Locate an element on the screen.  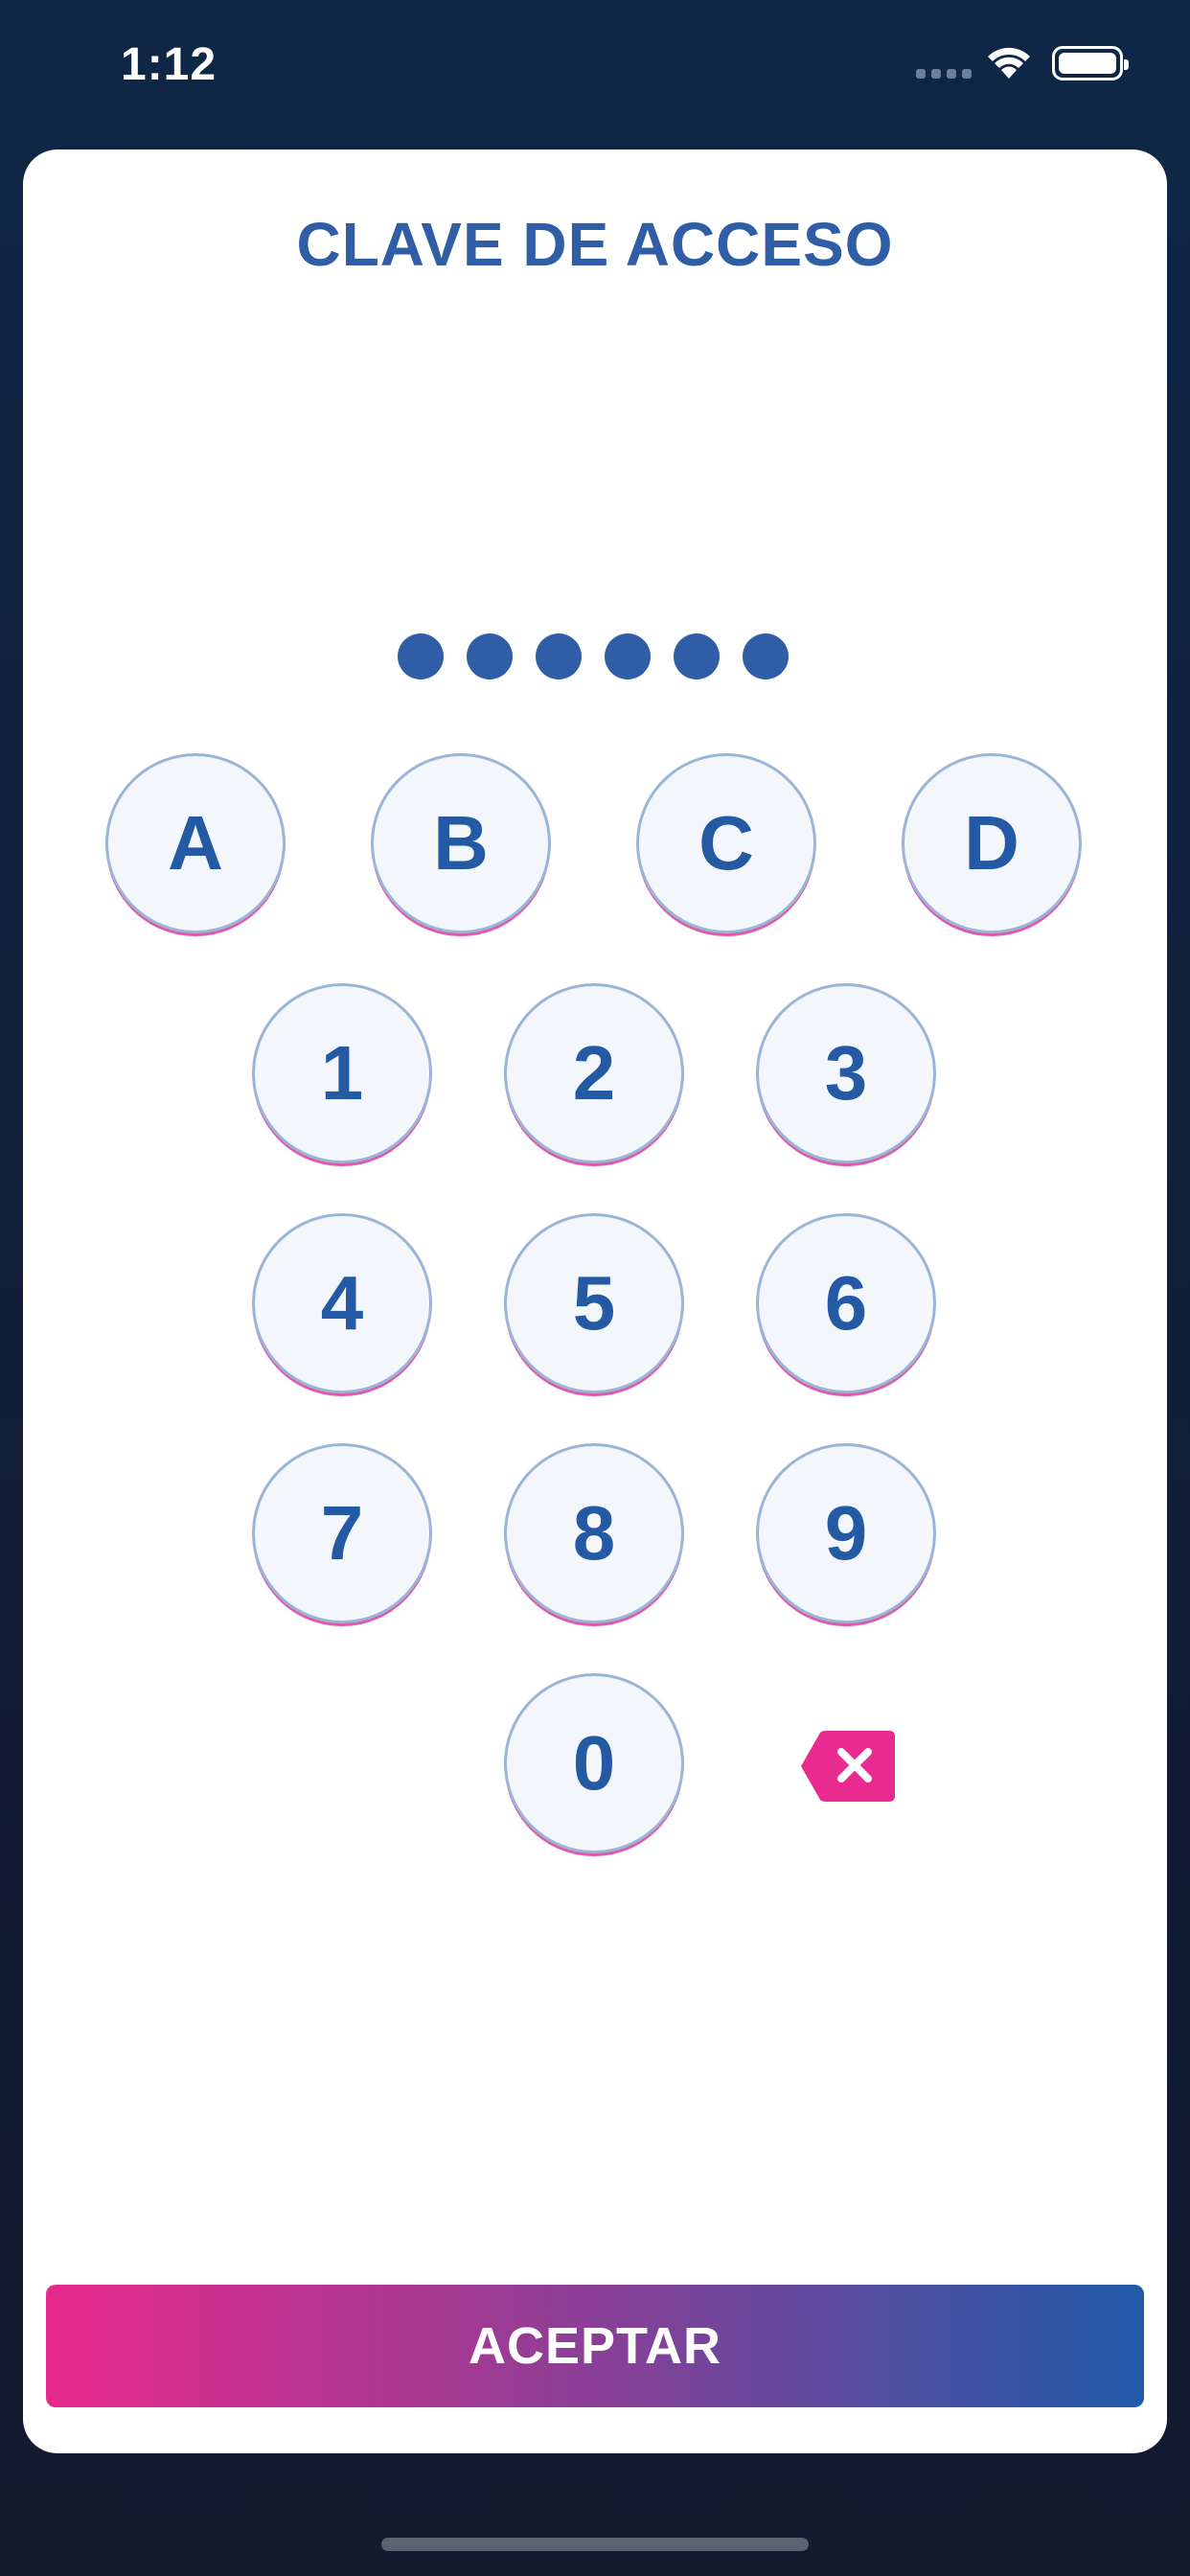
key-2: 2 is located at coordinates (594, 1073).